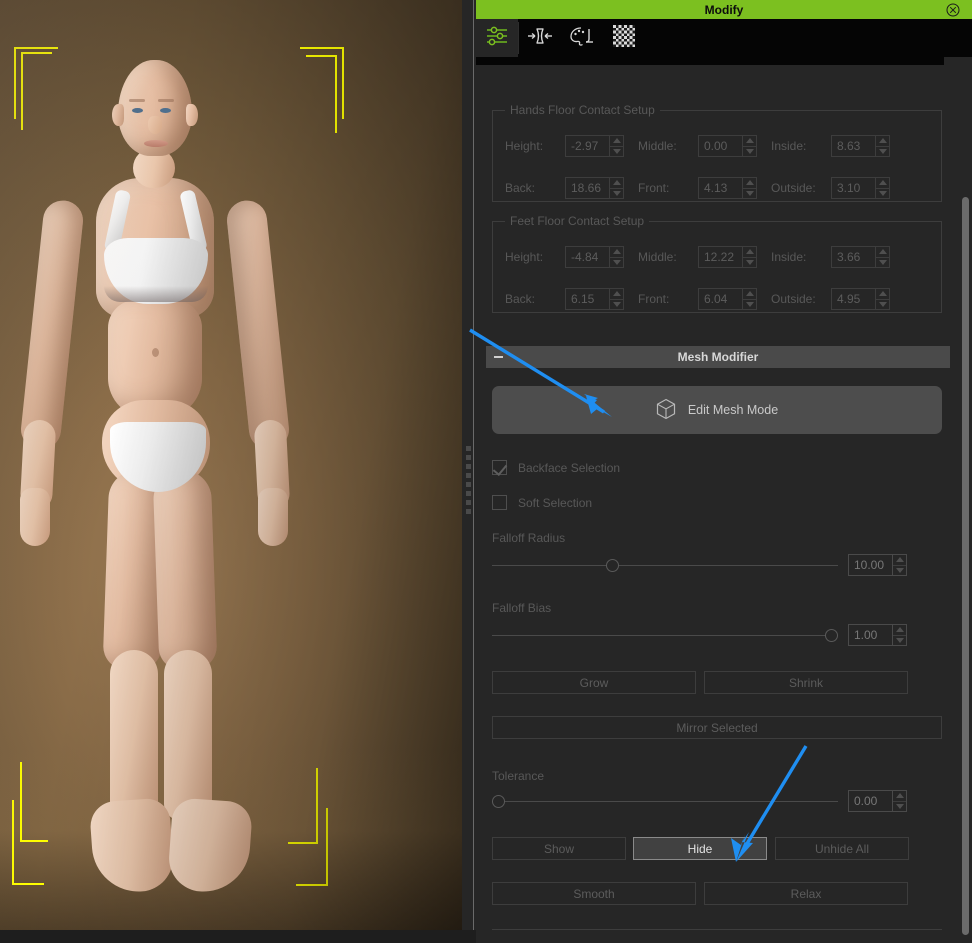  I want to click on hands-inside-stepper, so click(882, 146).